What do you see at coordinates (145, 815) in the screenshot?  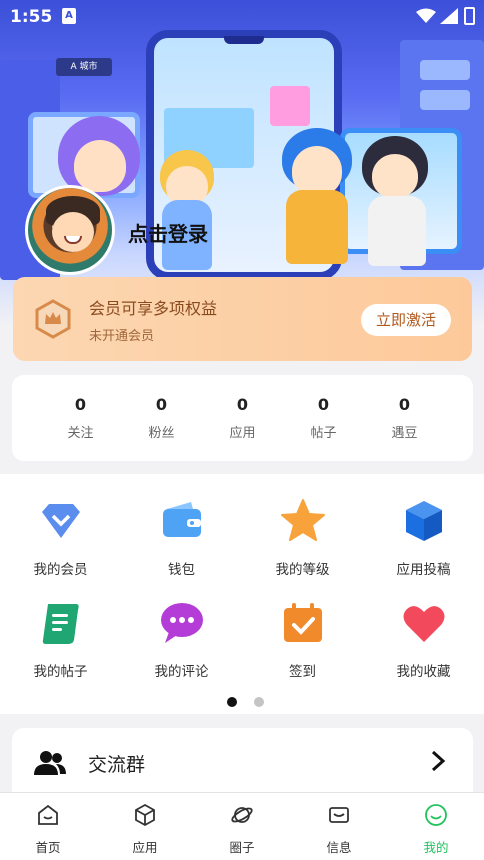 I see `box-icon` at bounding box center [145, 815].